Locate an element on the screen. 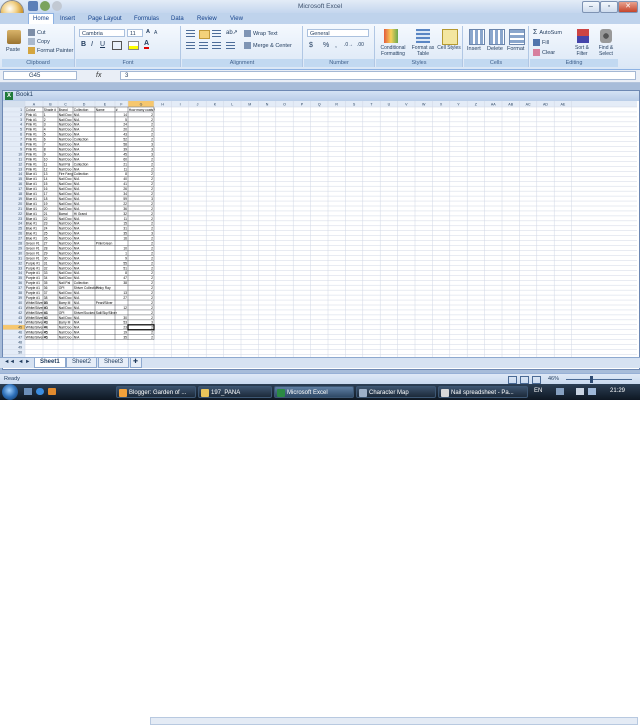 This screenshot has height=725, width=640. table-cell: 23 is located at coordinates (125, 328).